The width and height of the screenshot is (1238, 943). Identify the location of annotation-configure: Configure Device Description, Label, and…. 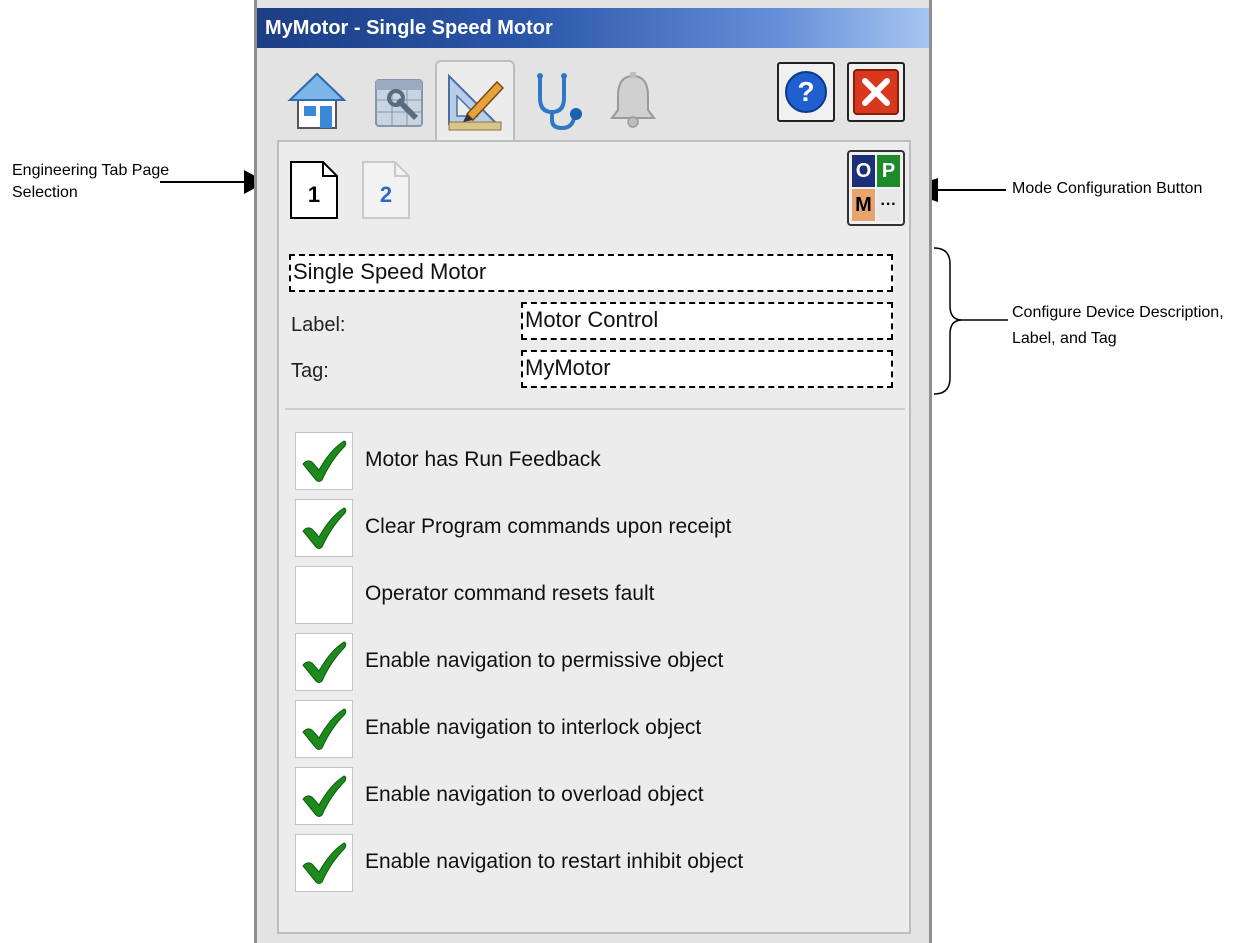
(1118, 326).